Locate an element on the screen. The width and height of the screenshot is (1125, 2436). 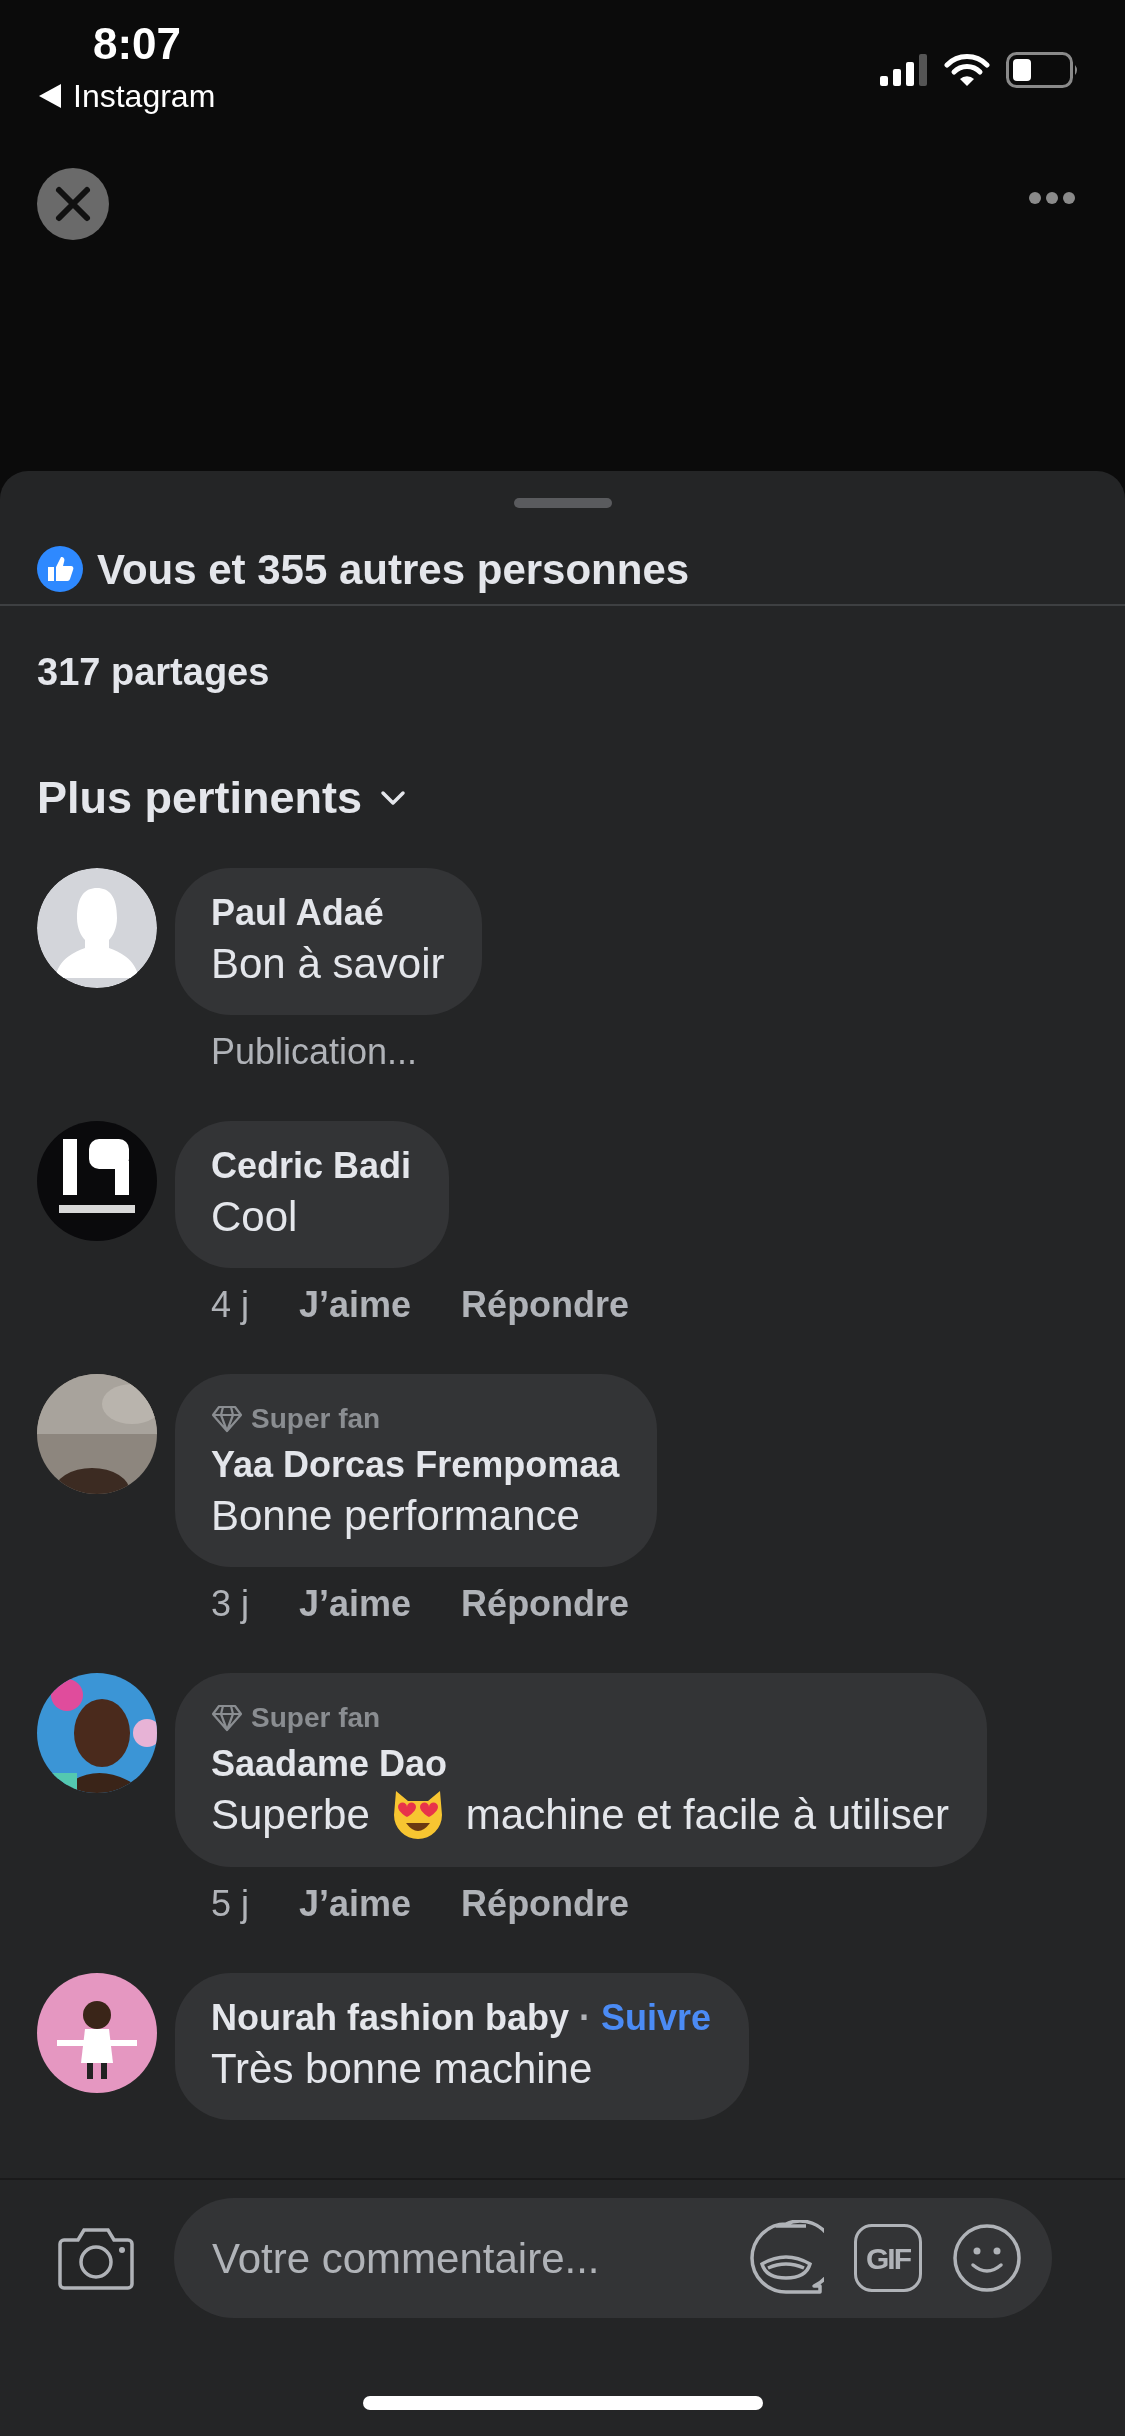
wifi-icon is located at coordinates (967, 70).